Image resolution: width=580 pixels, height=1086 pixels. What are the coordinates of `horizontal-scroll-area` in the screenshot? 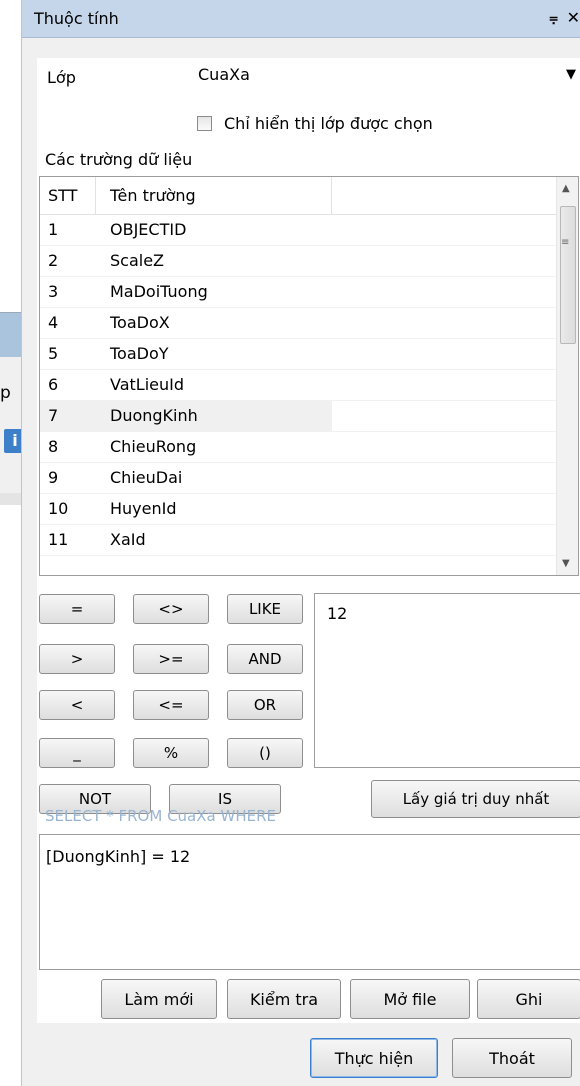 It's located at (298, 570).